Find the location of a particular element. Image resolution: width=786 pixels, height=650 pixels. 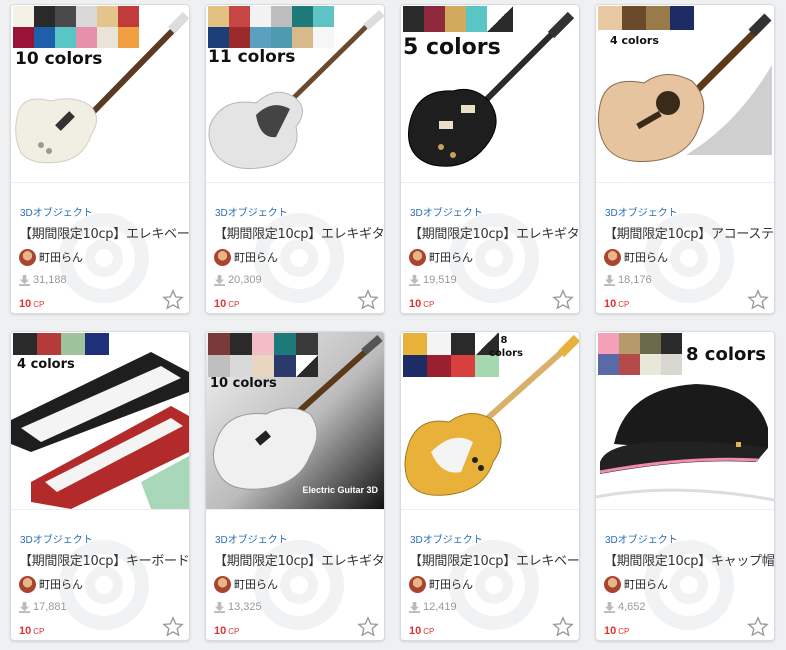

product-thumbnail: 5 colors is located at coordinates (490, 93).